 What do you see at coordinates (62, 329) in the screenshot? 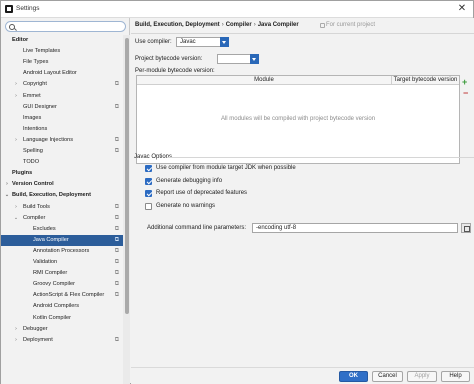
I see `sidebar-item: › Debugger` at bounding box center [62, 329].